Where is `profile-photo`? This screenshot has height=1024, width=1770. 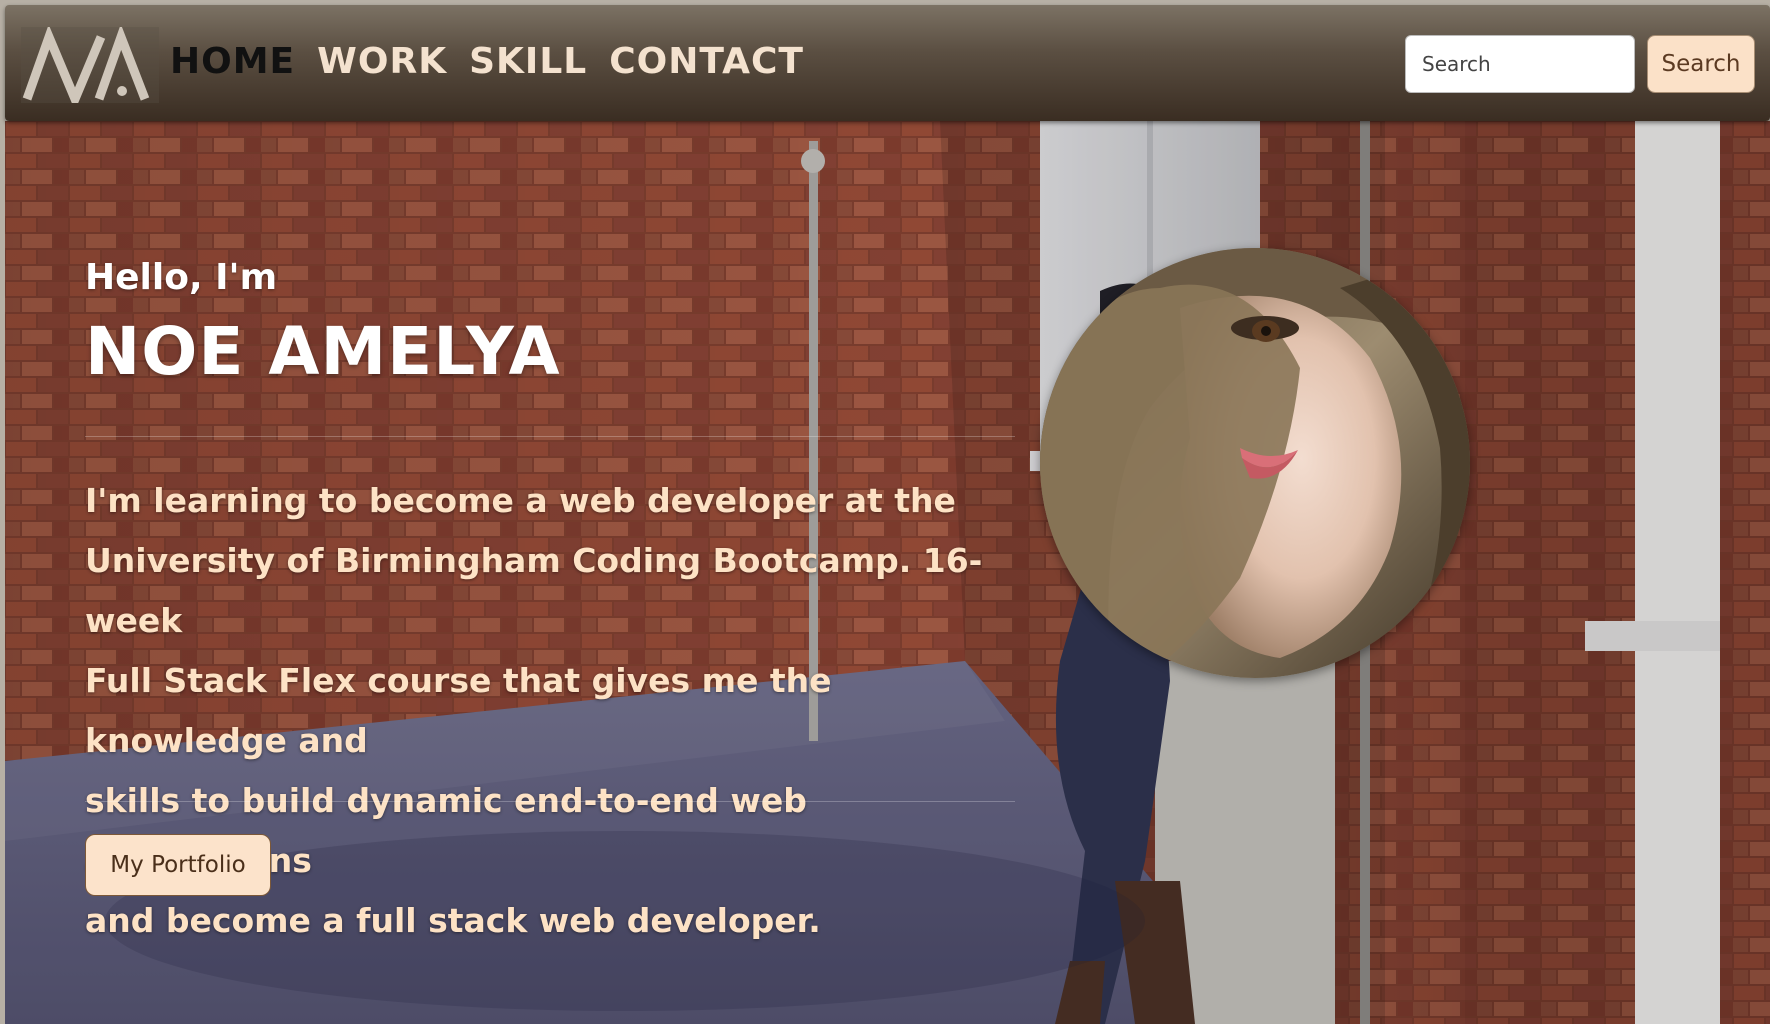 profile-photo is located at coordinates (1255, 463).